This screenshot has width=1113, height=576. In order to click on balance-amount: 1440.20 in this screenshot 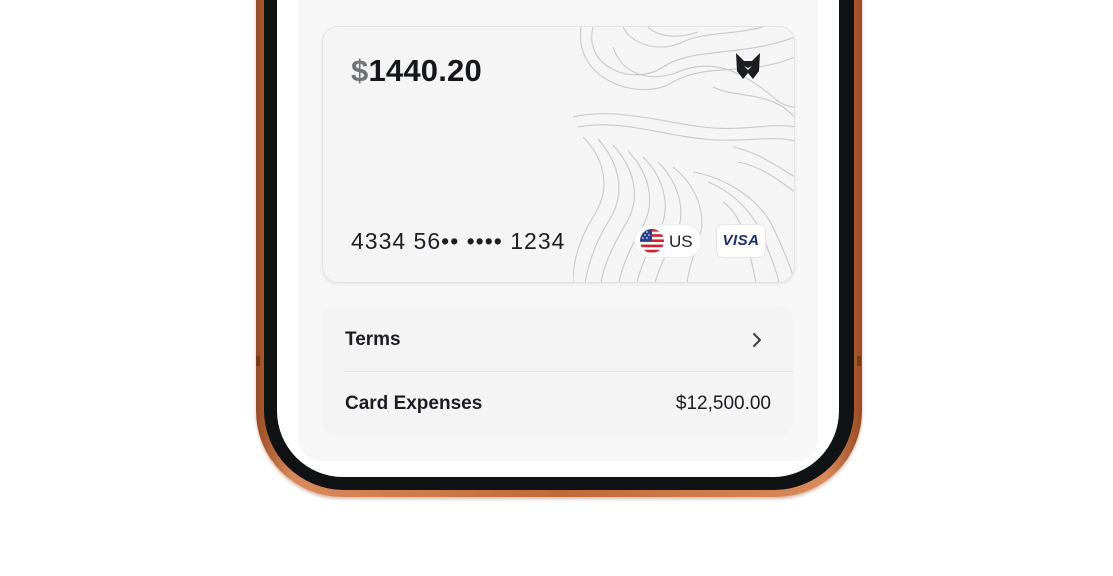, I will do `click(425, 70)`.